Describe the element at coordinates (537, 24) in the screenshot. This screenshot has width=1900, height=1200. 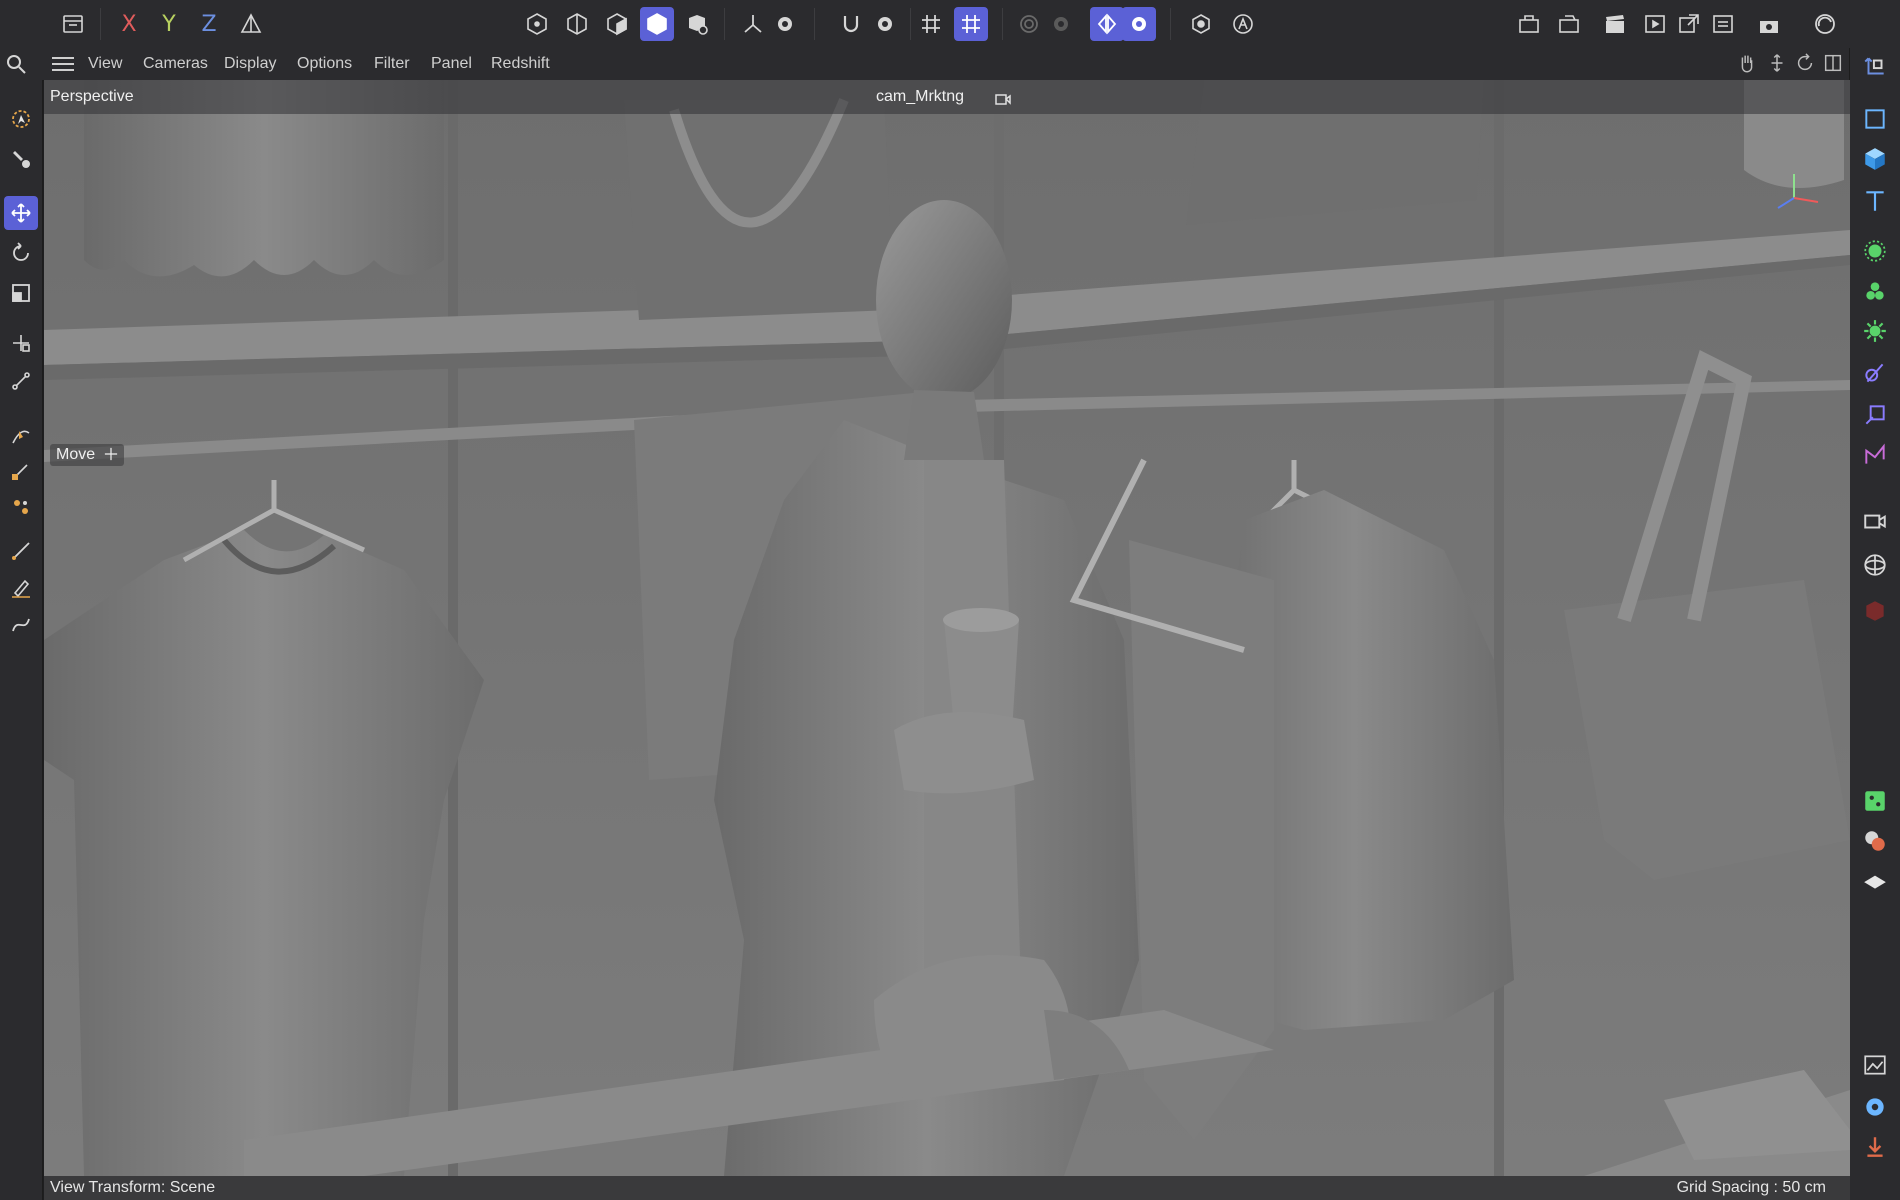
I see `points-mode-icon` at that location.